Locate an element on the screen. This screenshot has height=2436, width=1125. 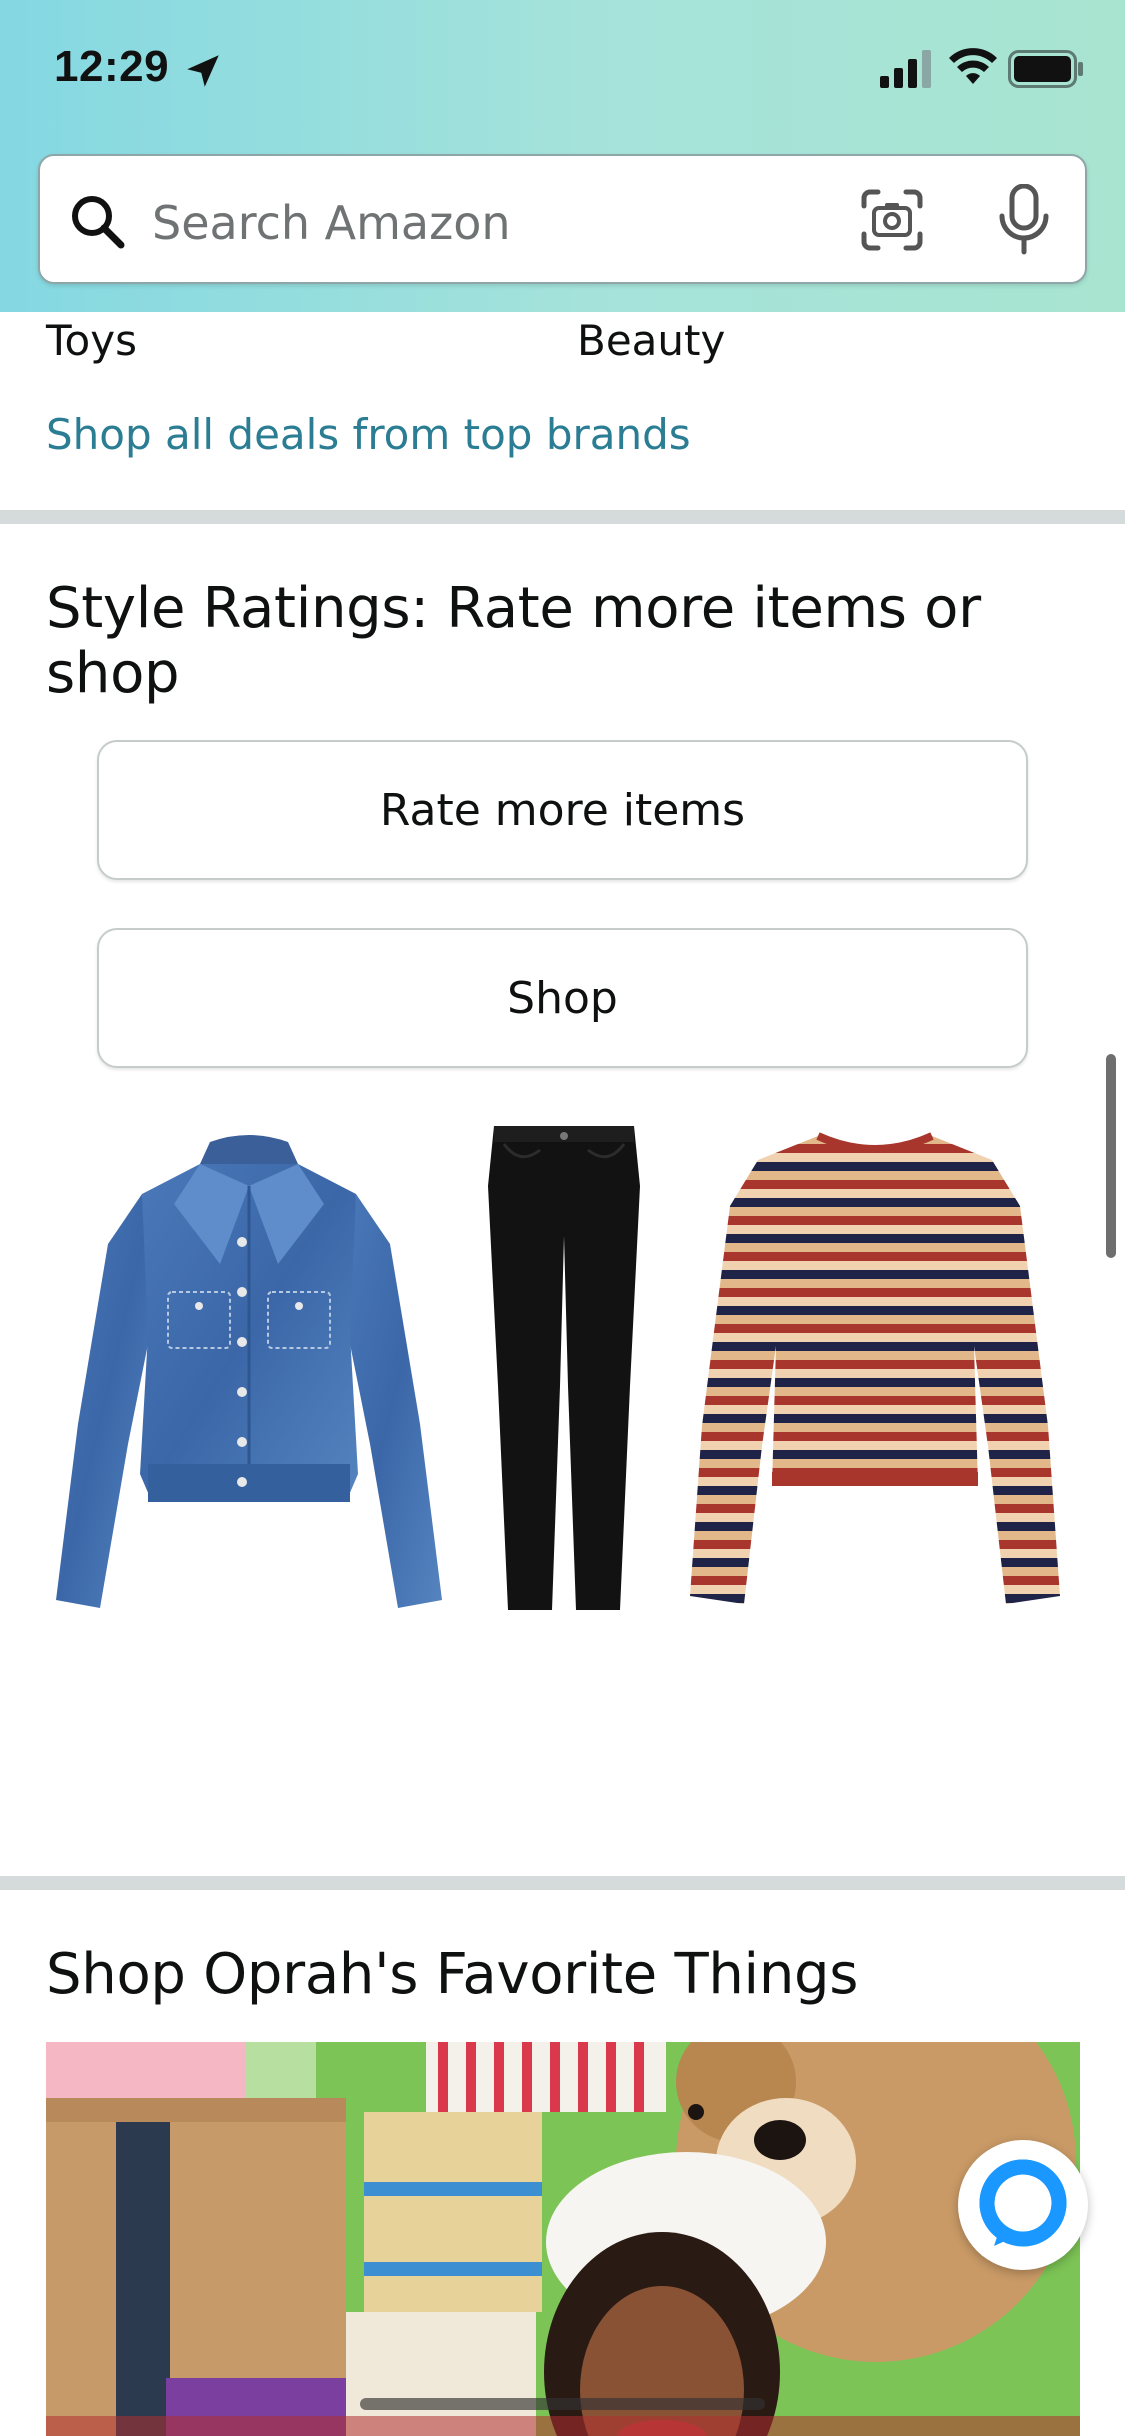
status-time: 12:29 is located at coordinates (112, 66).